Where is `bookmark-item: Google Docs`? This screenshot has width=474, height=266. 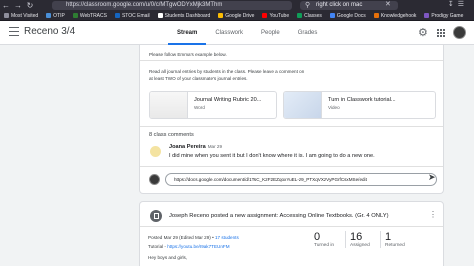 bookmark-item: Google Docs is located at coordinates (347, 15).